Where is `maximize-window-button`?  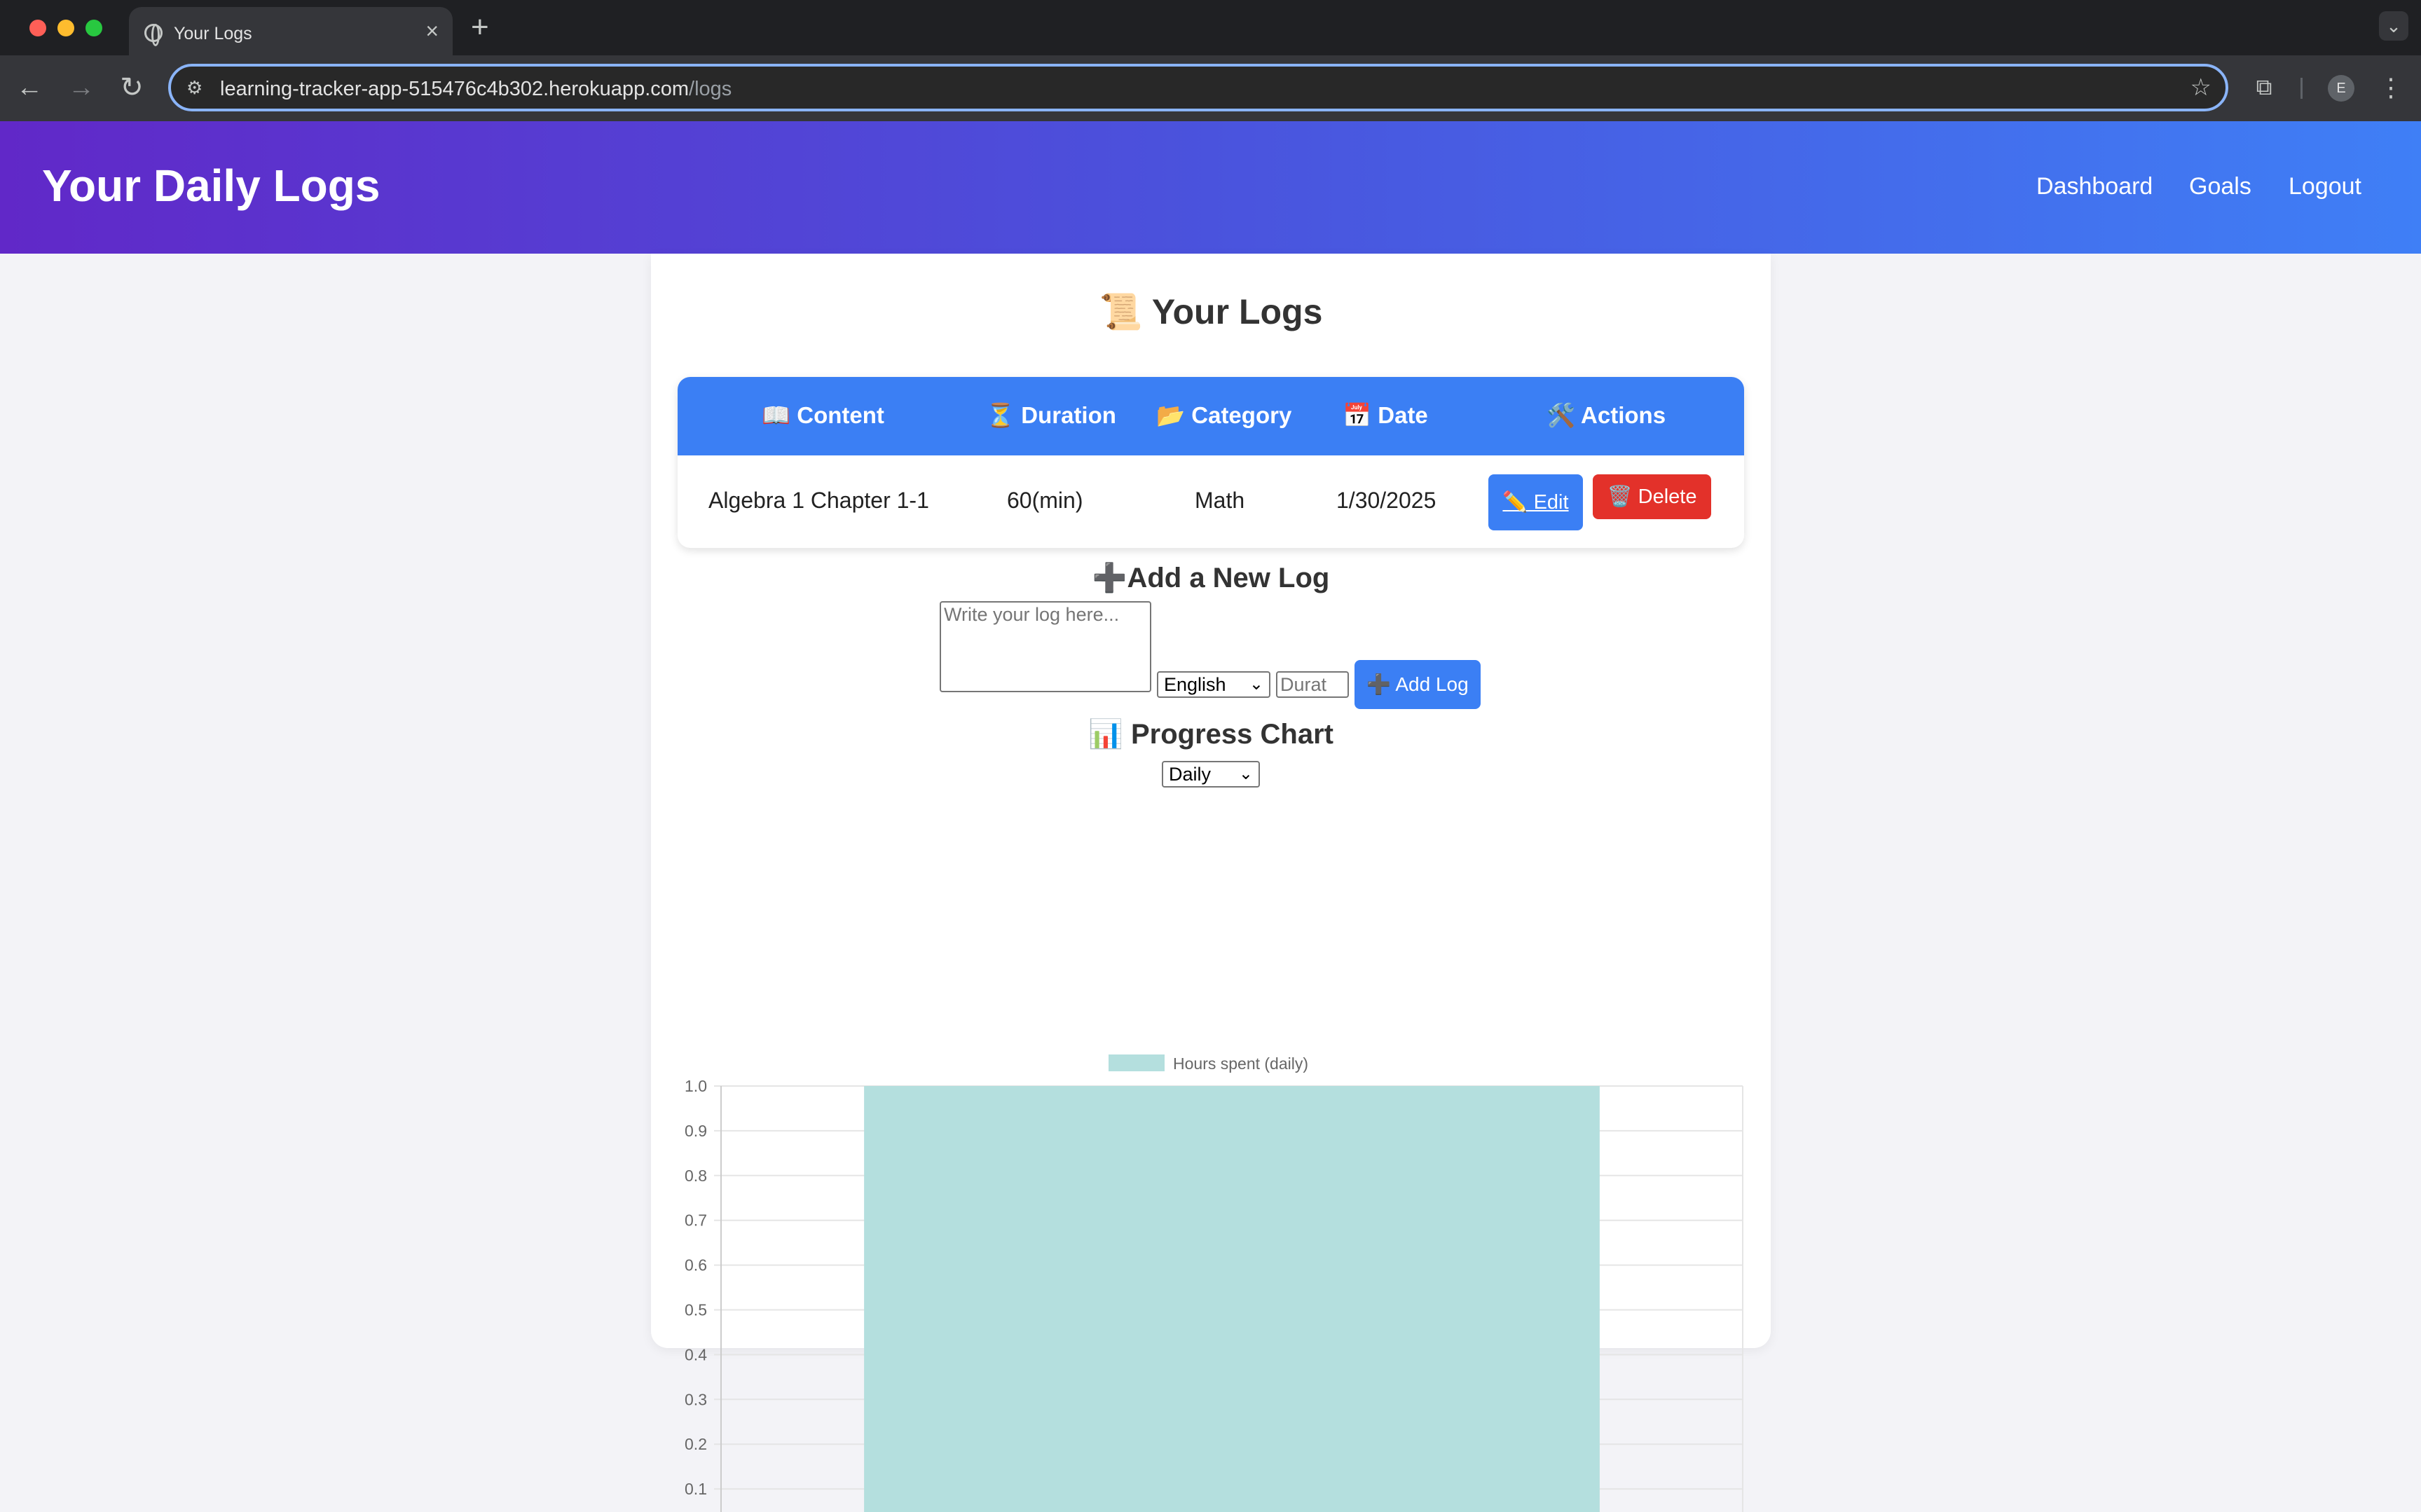 maximize-window-button is located at coordinates (93, 28).